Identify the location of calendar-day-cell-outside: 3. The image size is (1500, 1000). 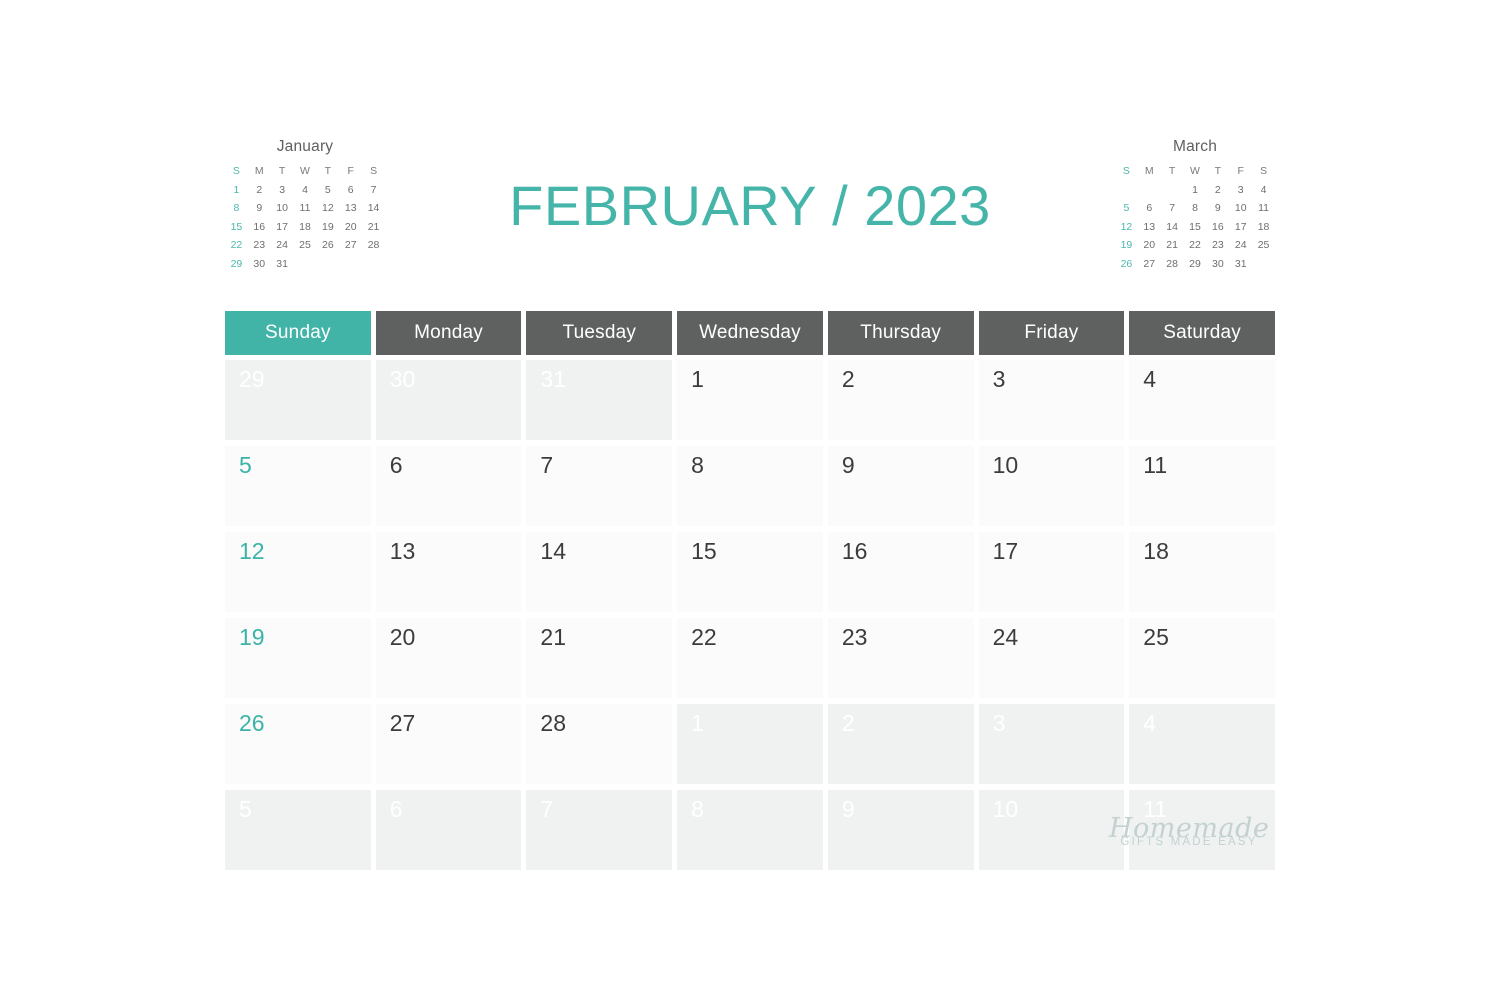
(1051, 744).